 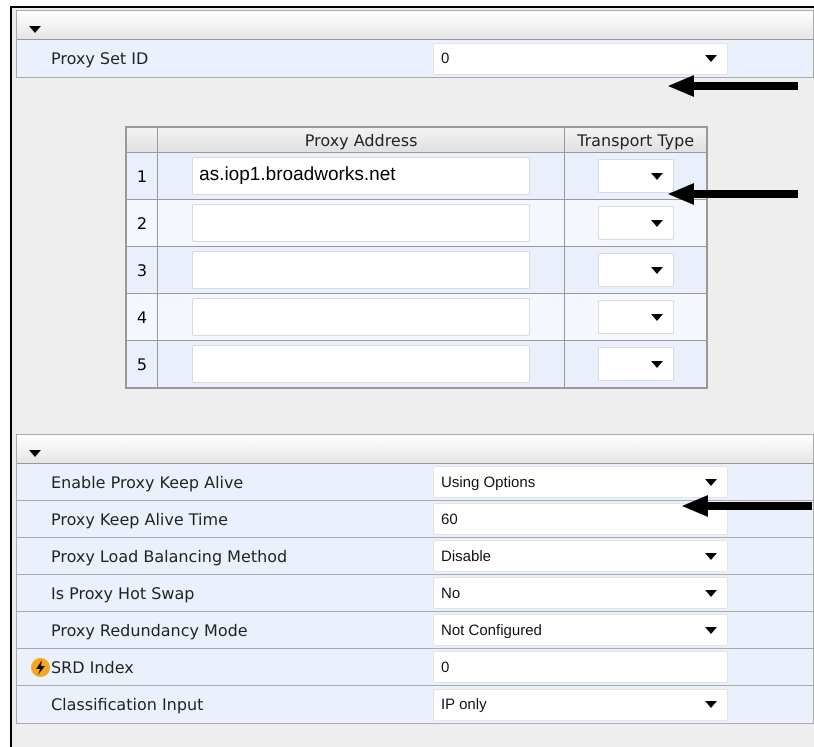 What do you see at coordinates (140, 519) in the screenshot?
I see `field-label: Proxy Keep Alive Time` at bounding box center [140, 519].